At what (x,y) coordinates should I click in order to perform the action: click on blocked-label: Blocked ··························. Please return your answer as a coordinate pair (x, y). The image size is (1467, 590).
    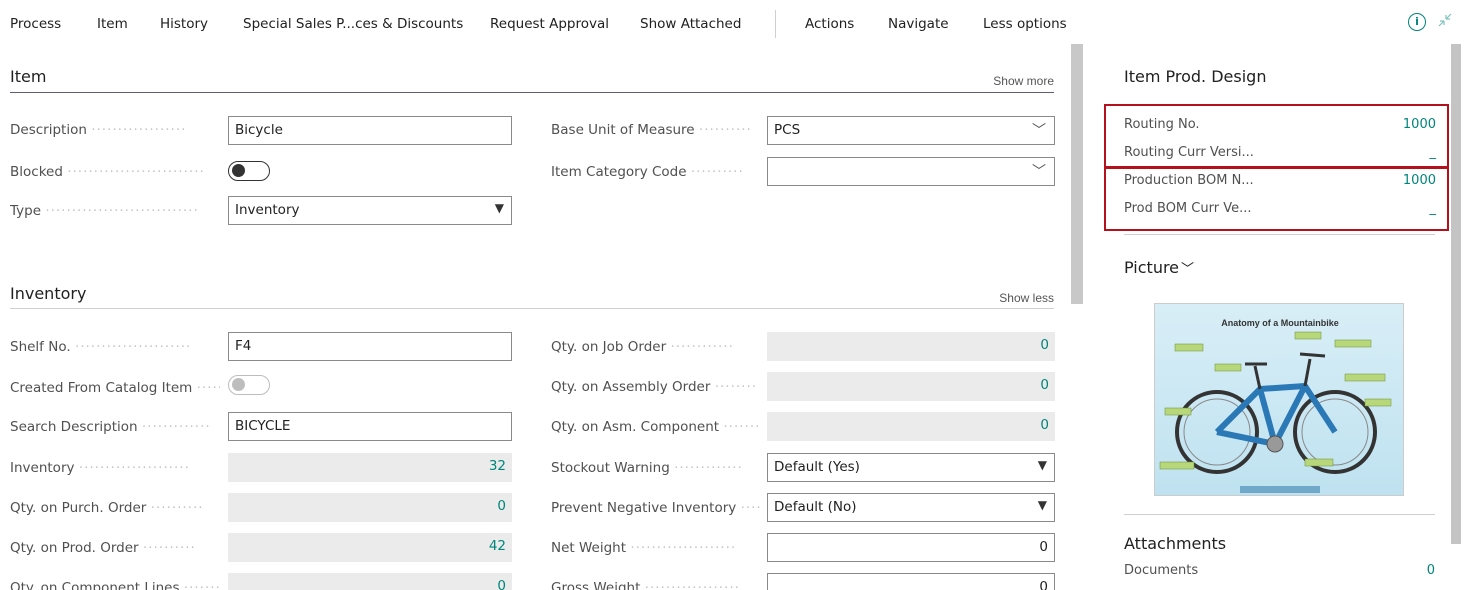
    Looking at the image, I should click on (107, 172).